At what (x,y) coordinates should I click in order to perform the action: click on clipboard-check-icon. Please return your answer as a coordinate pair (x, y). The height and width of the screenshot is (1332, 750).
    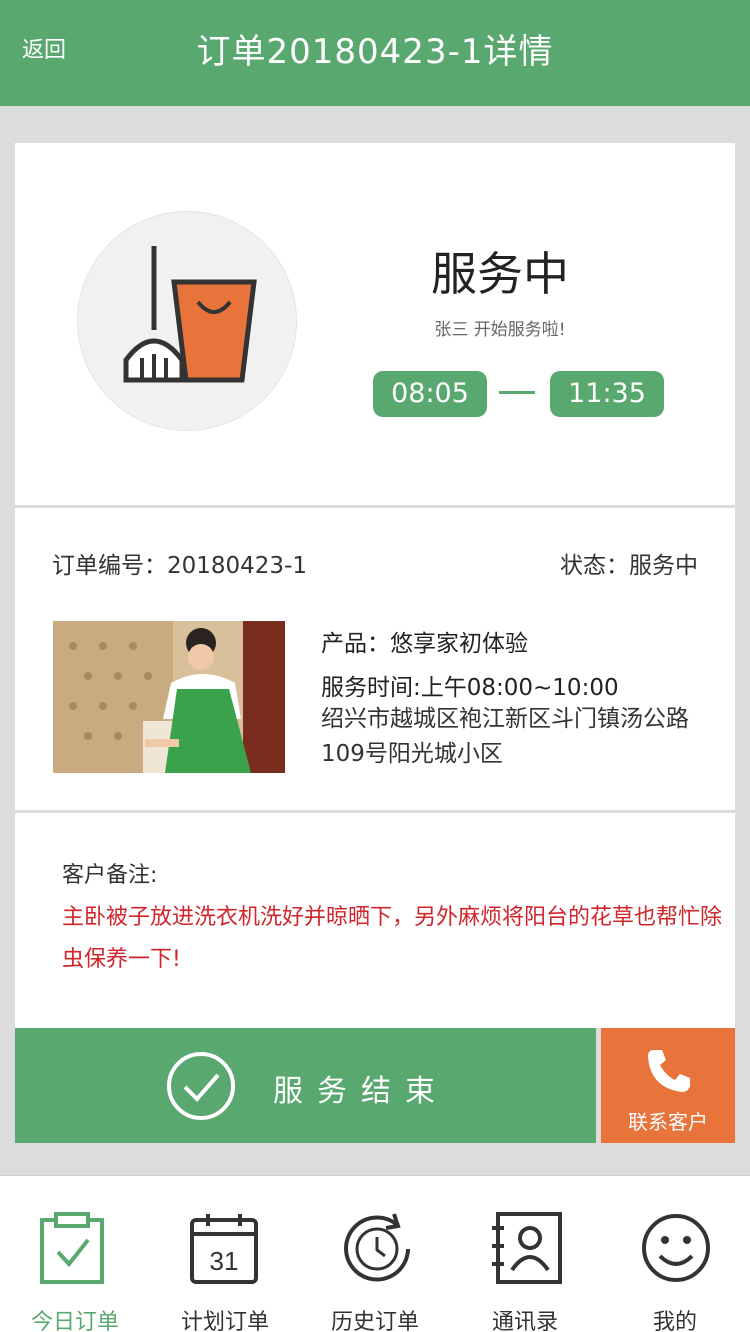
    Looking at the image, I should click on (72, 1248).